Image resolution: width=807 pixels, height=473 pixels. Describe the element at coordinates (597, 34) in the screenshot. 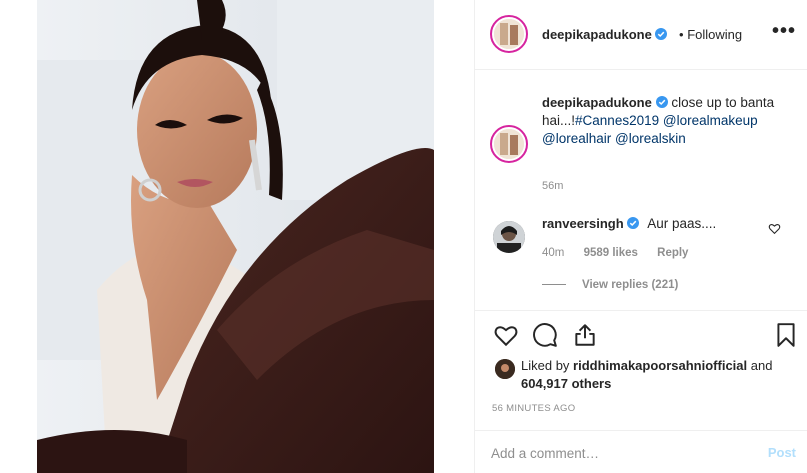

I see `author-username: deepikapadukone` at that location.